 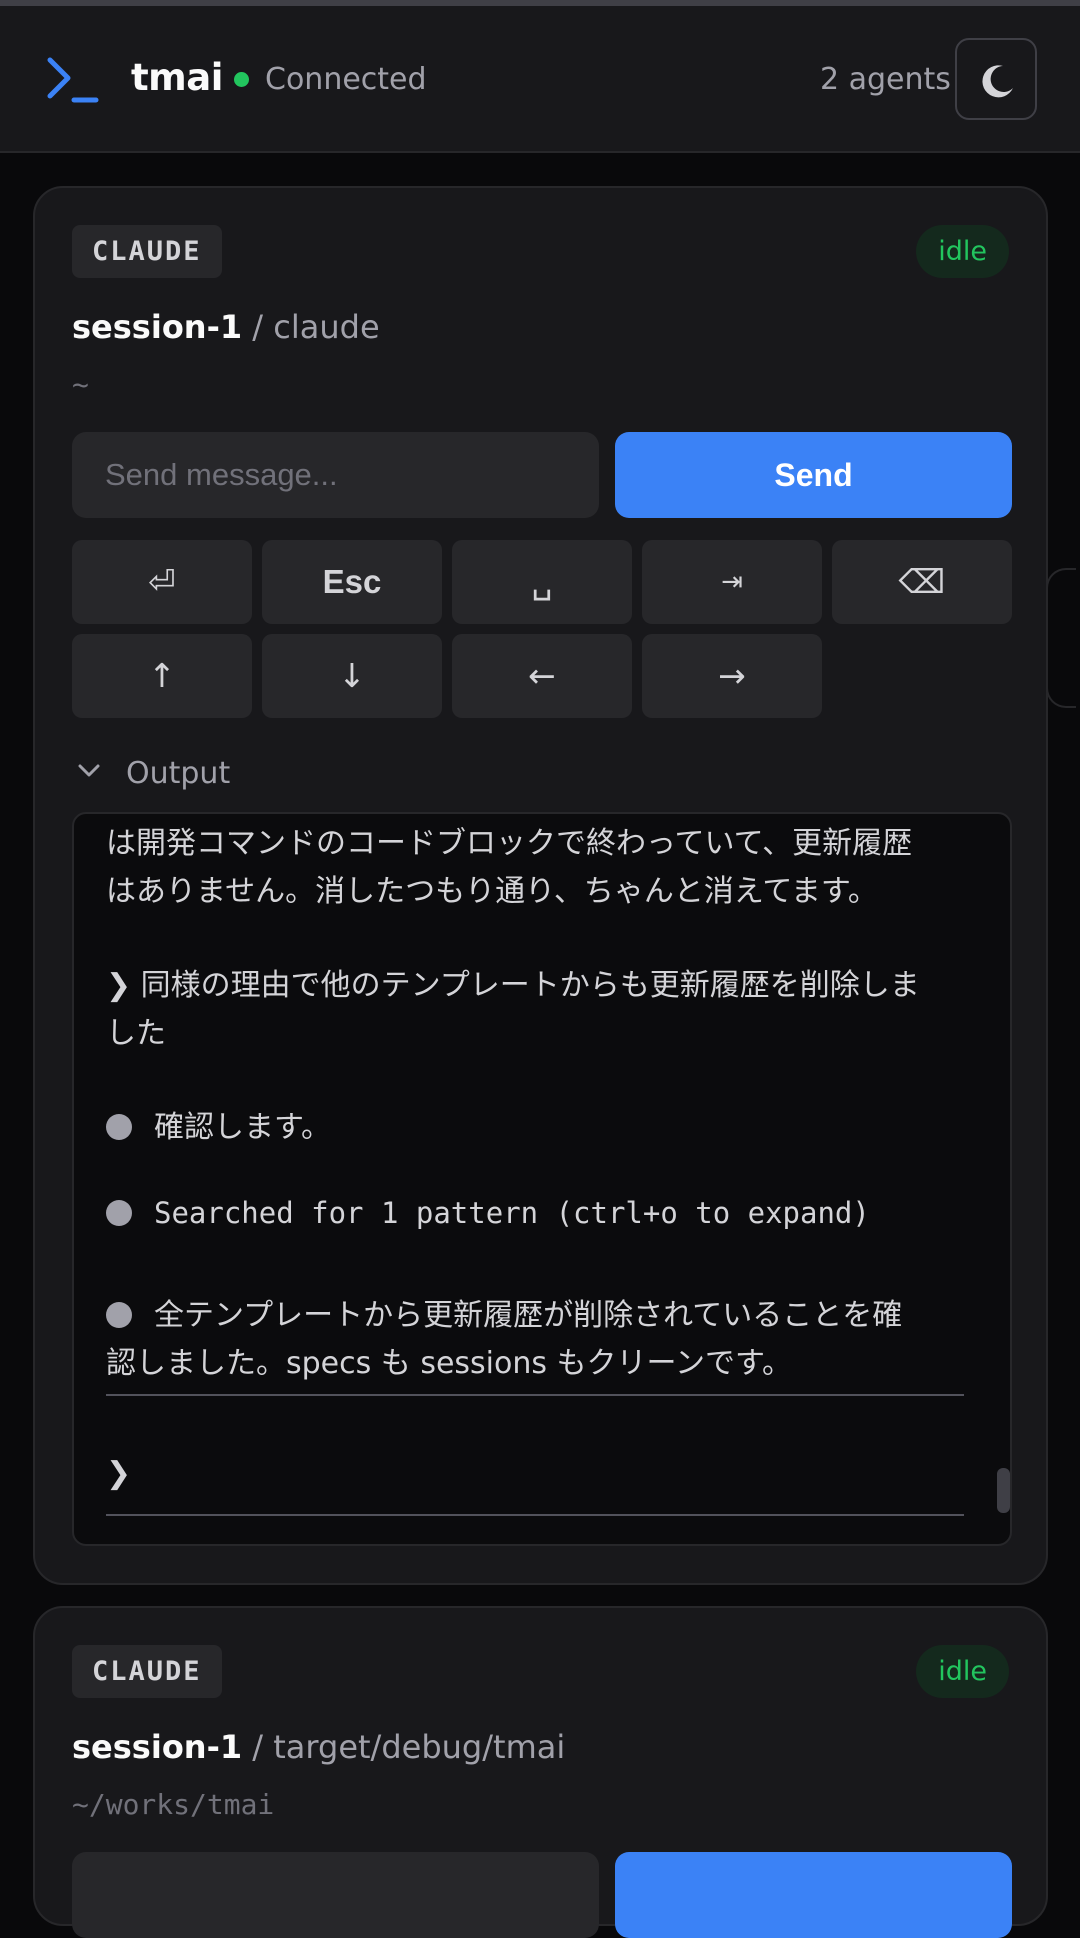 What do you see at coordinates (241, 79) in the screenshot?
I see `connection-status-dot` at bounding box center [241, 79].